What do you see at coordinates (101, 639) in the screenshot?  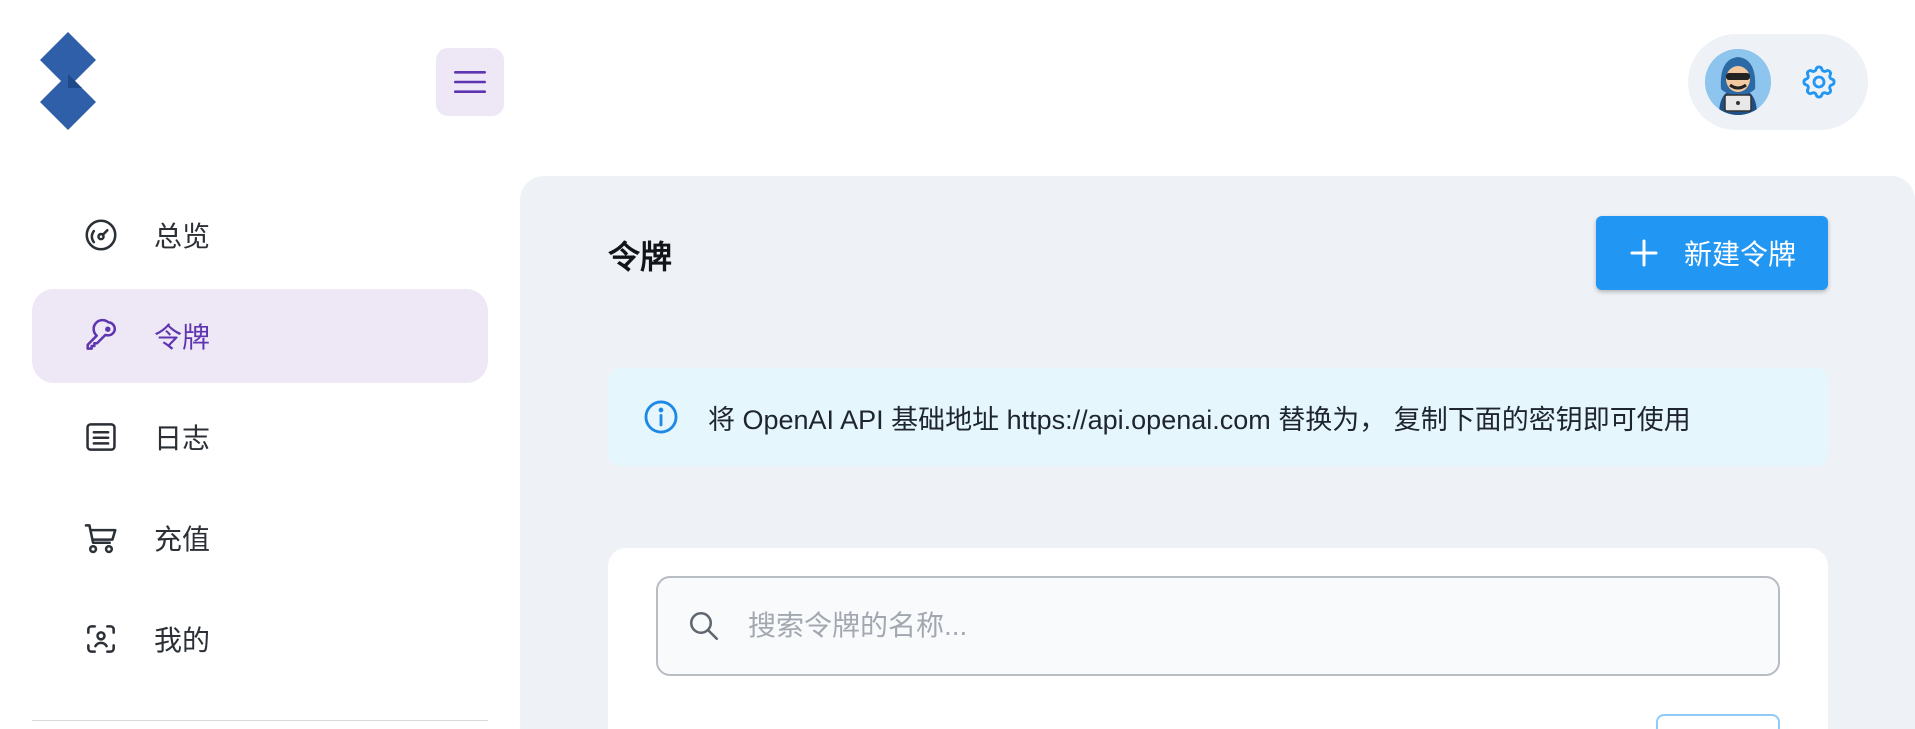 I see `face-scan-icon` at bounding box center [101, 639].